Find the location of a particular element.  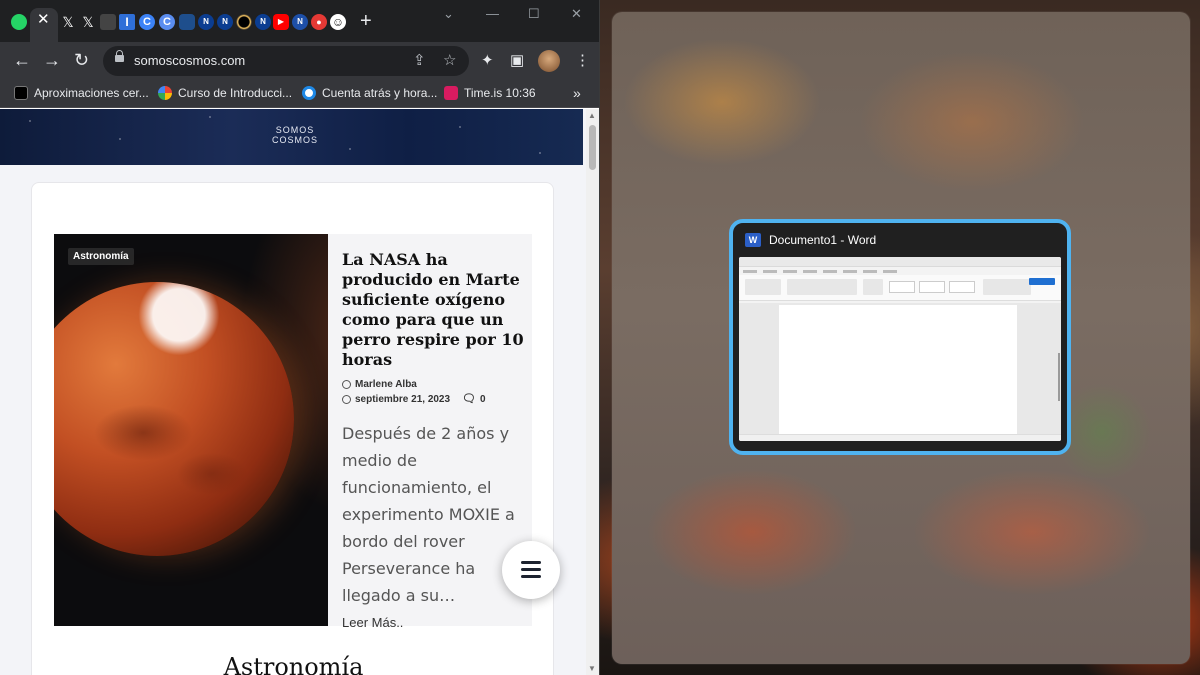

forward-icon: → is located at coordinates (52, 60).